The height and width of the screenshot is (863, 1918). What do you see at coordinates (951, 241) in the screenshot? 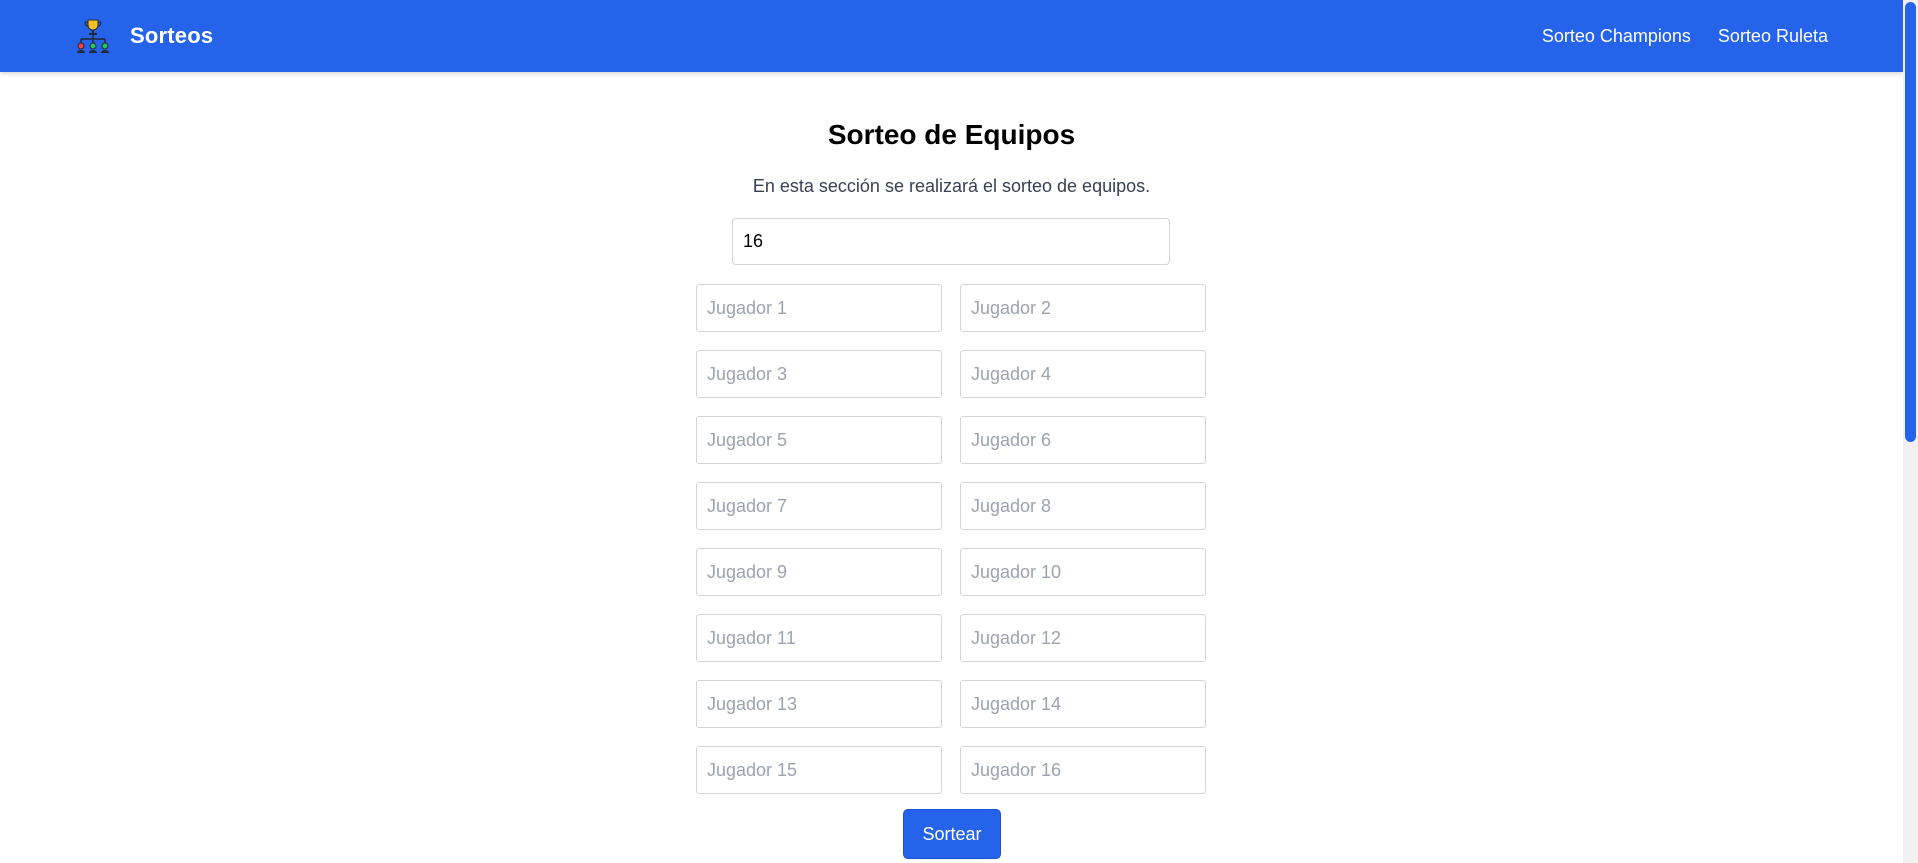
I see `team-count-input` at bounding box center [951, 241].